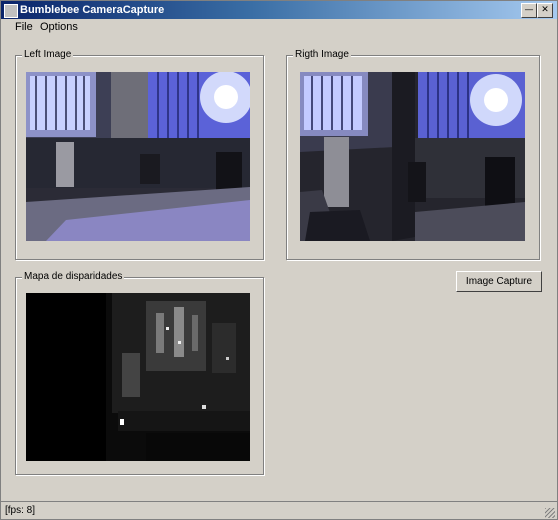 This screenshot has height=520, width=558. I want to click on minimize-button: —, so click(529, 10).